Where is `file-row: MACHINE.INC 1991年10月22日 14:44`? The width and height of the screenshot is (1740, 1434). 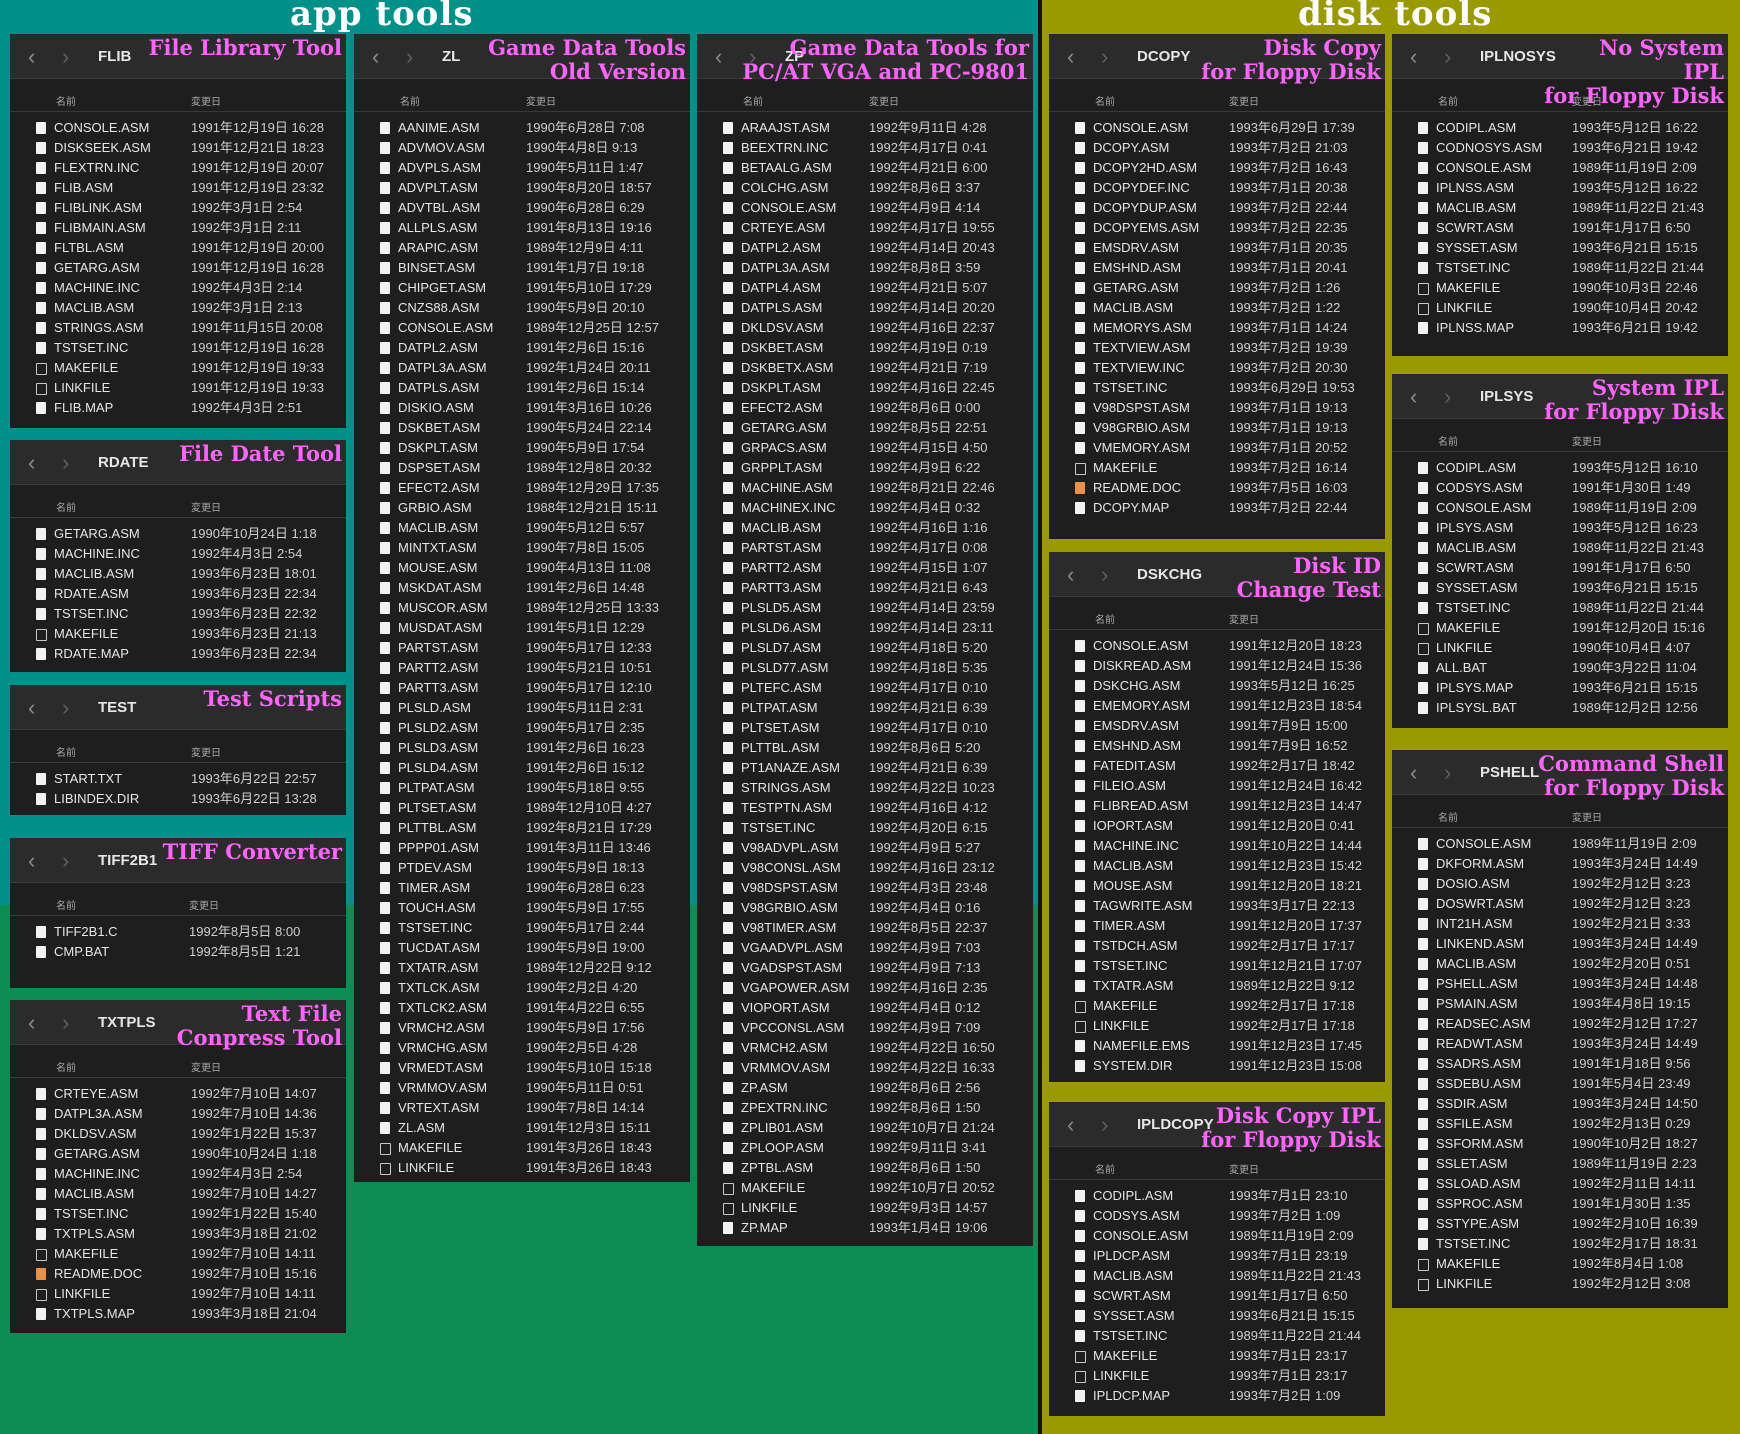 file-row: MACHINE.INC 1991年10月22日 14:44 is located at coordinates (1217, 846).